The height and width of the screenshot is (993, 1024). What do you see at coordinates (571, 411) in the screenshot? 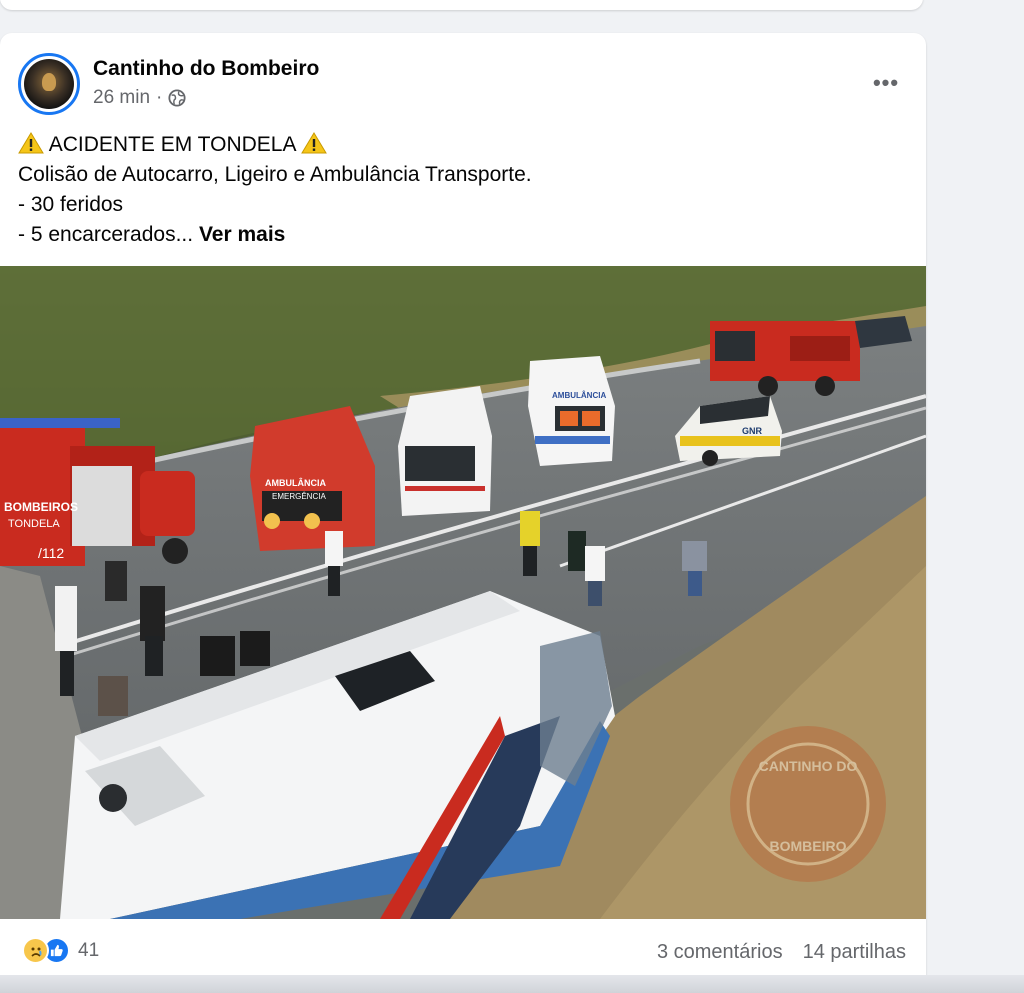
I see `white-ambulance: AMBULÂNCIA` at bounding box center [571, 411].